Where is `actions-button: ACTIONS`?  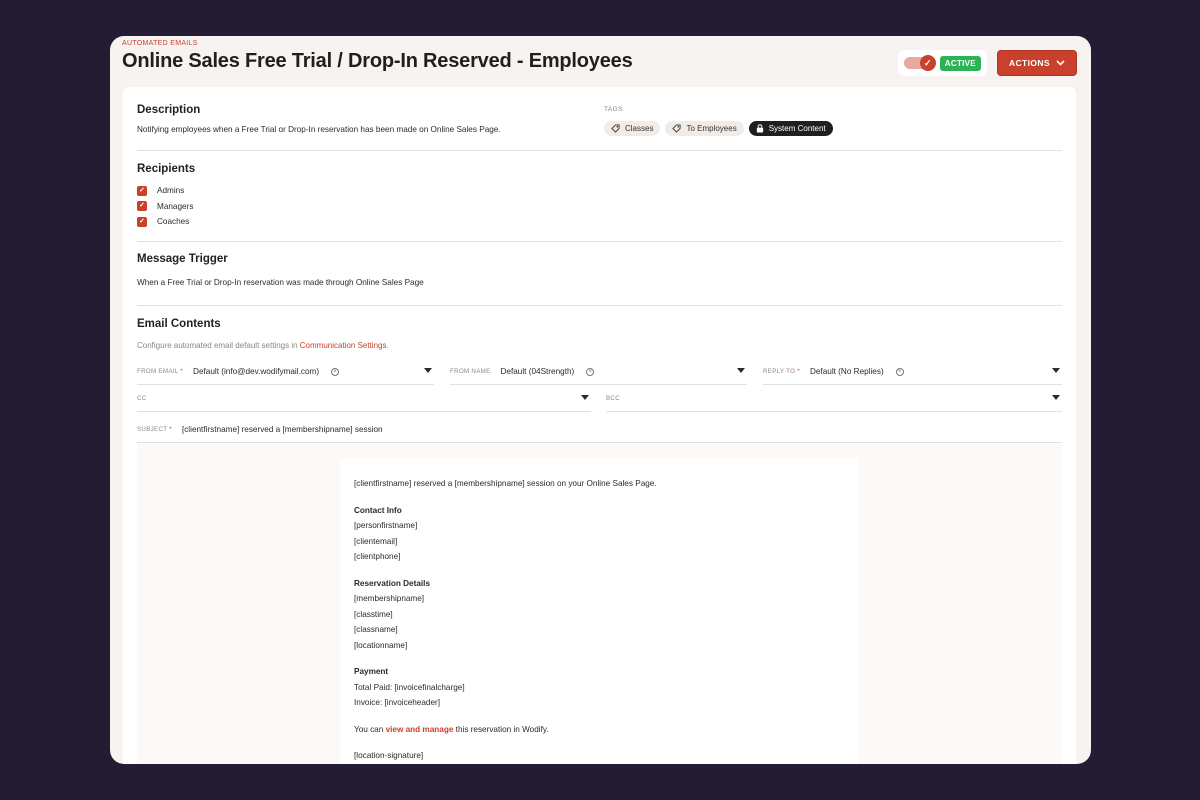
actions-button: ACTIONS is located at coordinates (1036, 63).